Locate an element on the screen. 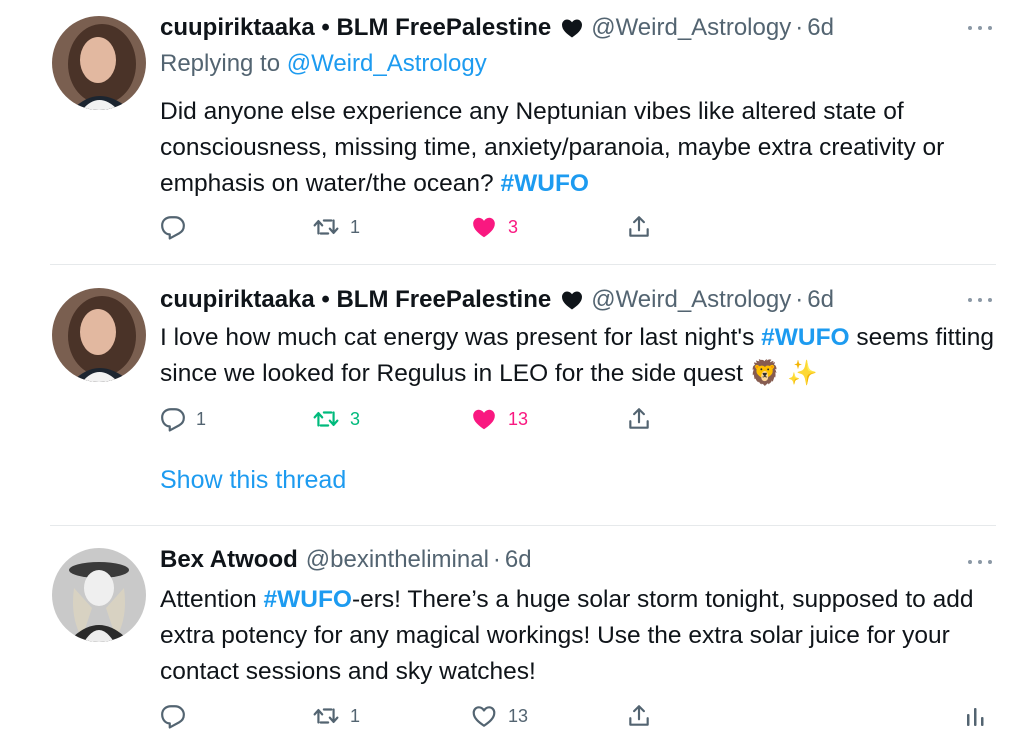 The image size is (1024, 752). replying-handle-link: @Weird_Astrology is located at coordinates (387, 63).